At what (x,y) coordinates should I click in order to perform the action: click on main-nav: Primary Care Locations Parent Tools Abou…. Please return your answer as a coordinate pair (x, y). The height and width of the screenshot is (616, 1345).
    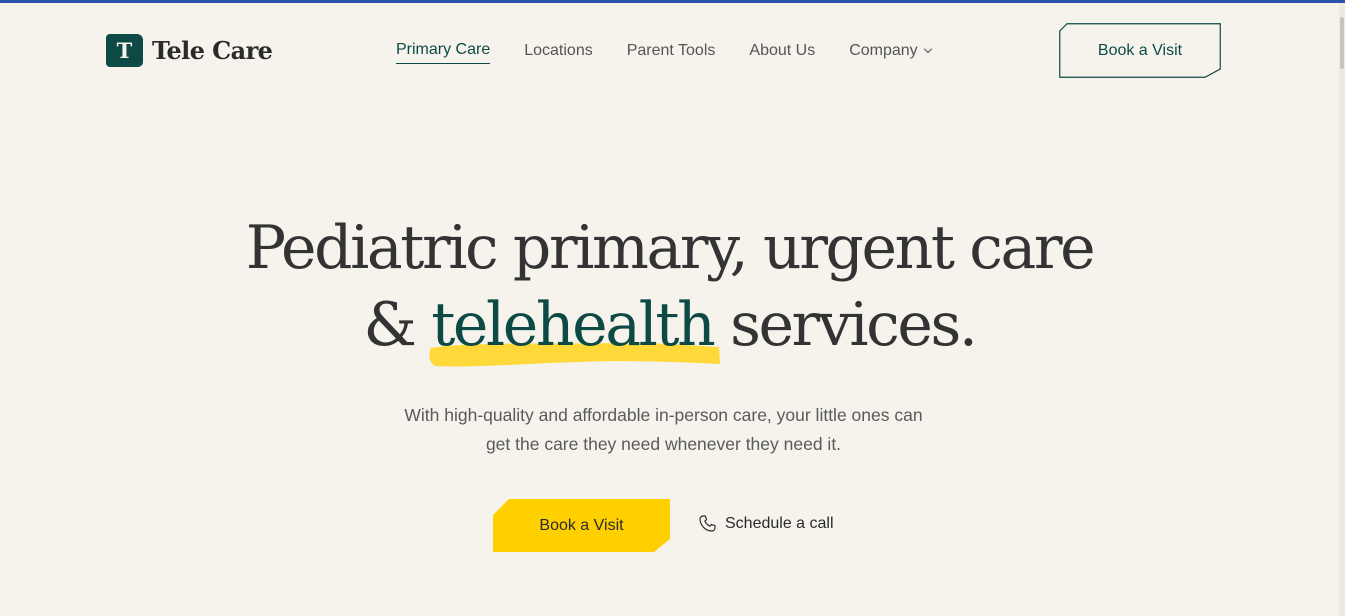
    Looking at the image, I should click on (680, 52).